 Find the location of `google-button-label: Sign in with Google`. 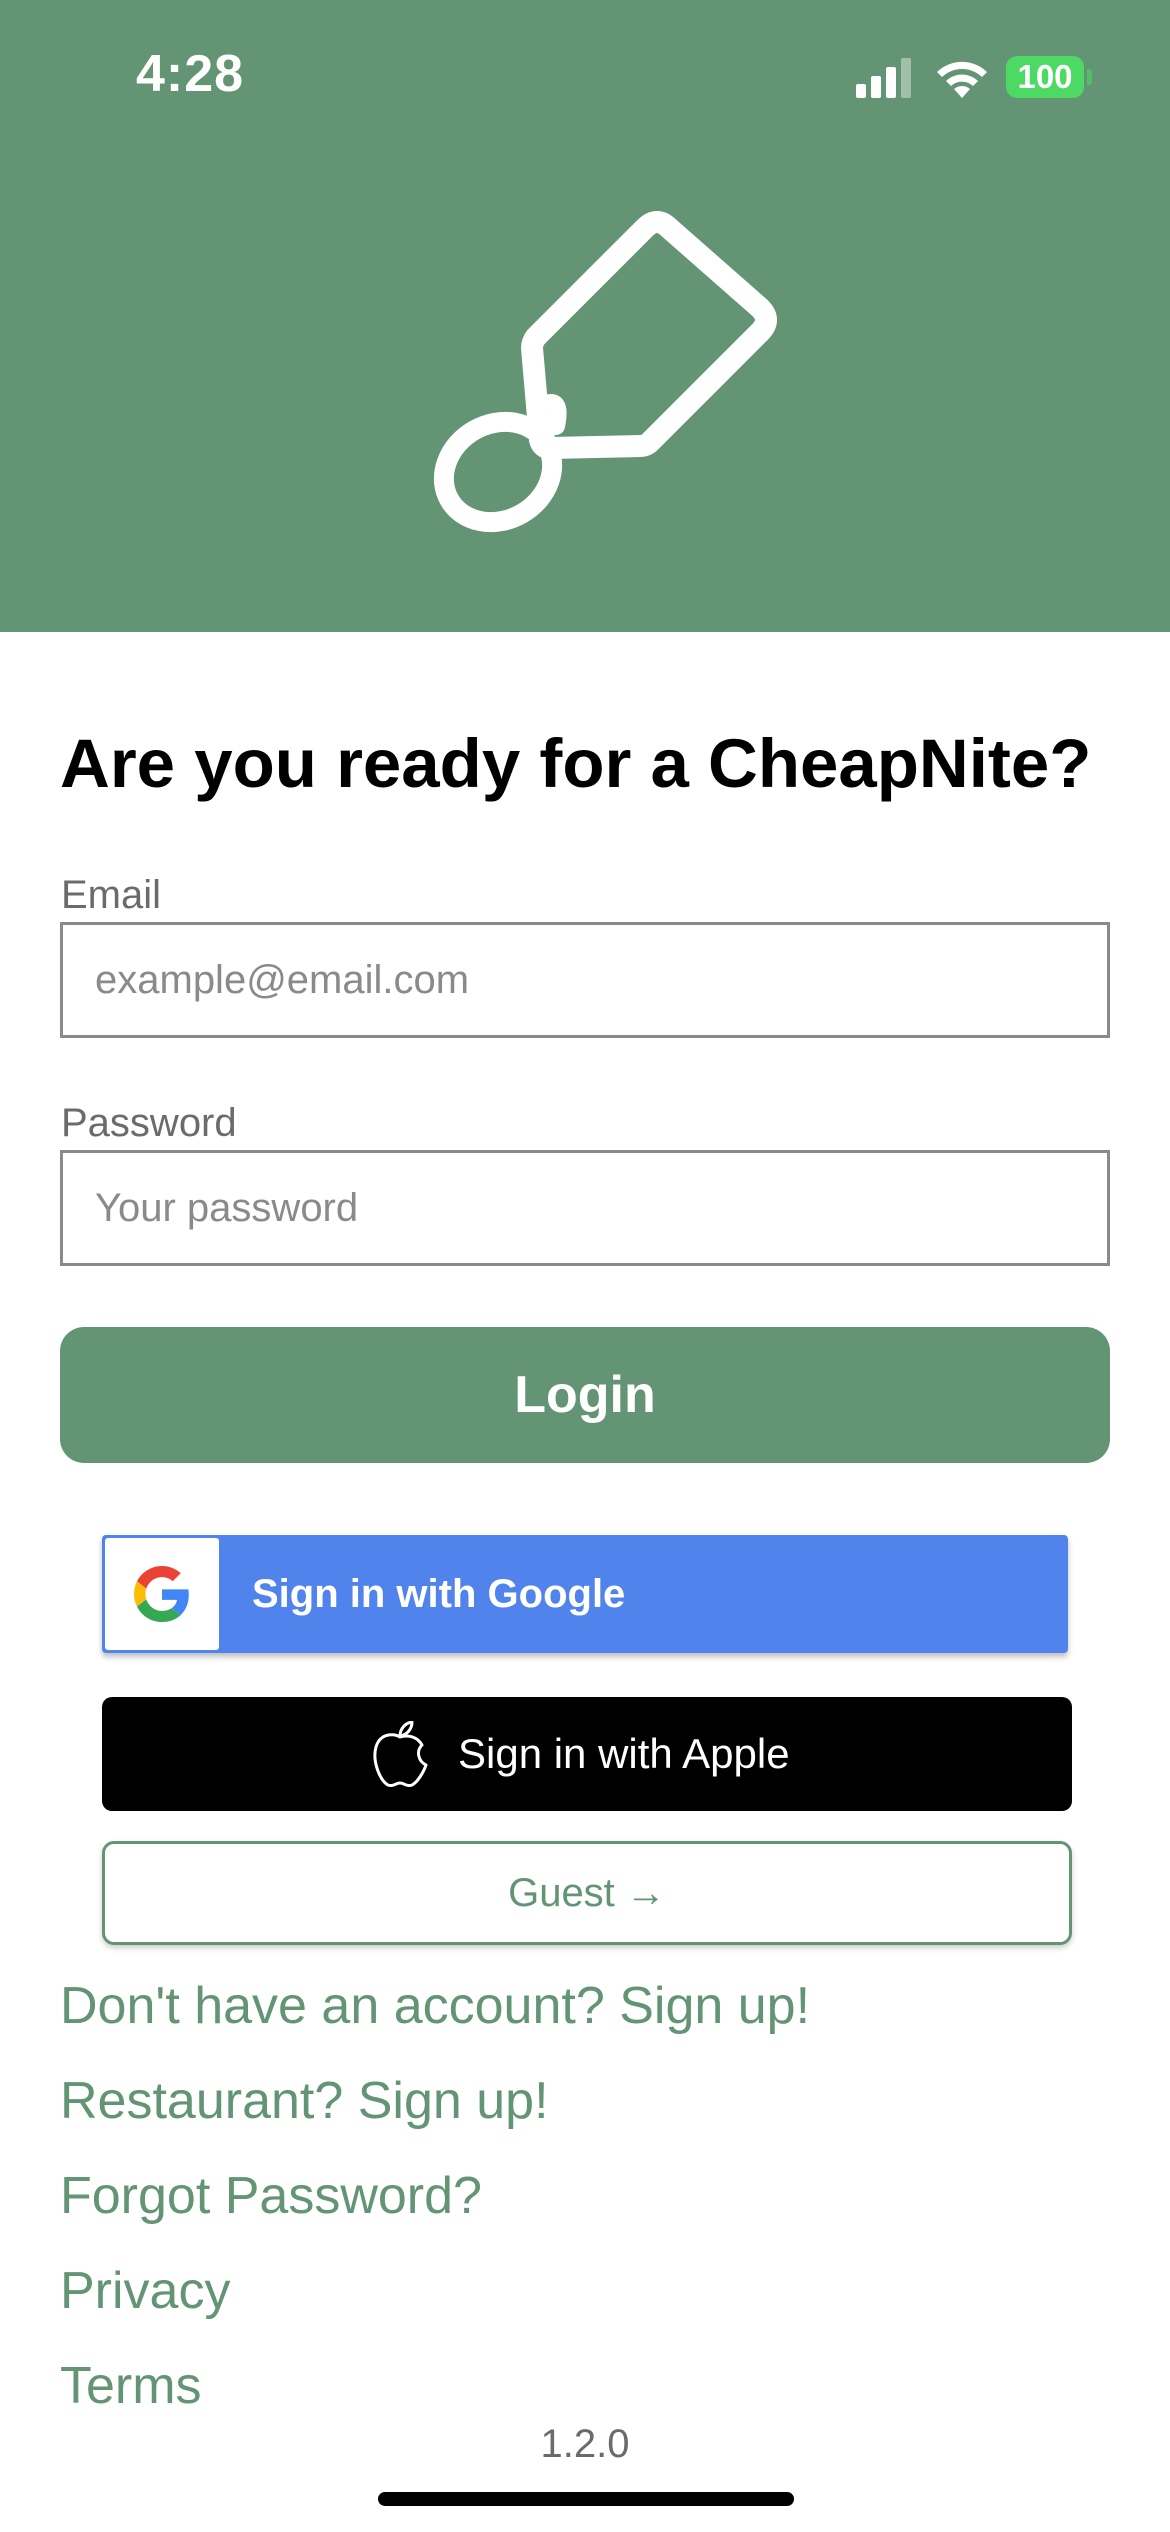

google-button-label: Sign in with Google is located at coordinates (439, 1594).